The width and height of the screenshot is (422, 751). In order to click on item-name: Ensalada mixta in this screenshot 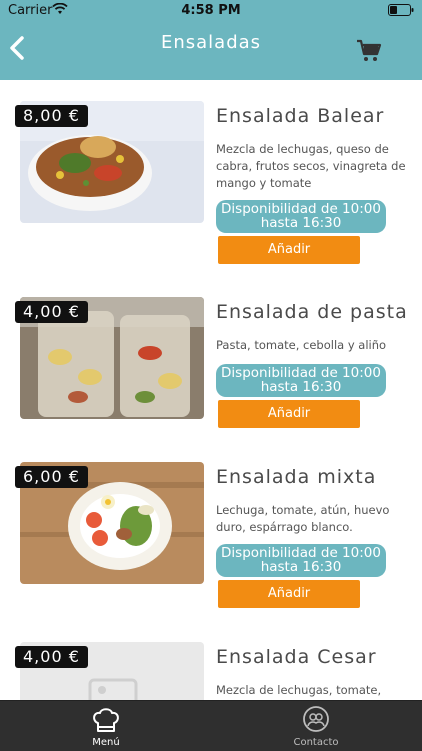, I will do `click(296, 477)`.